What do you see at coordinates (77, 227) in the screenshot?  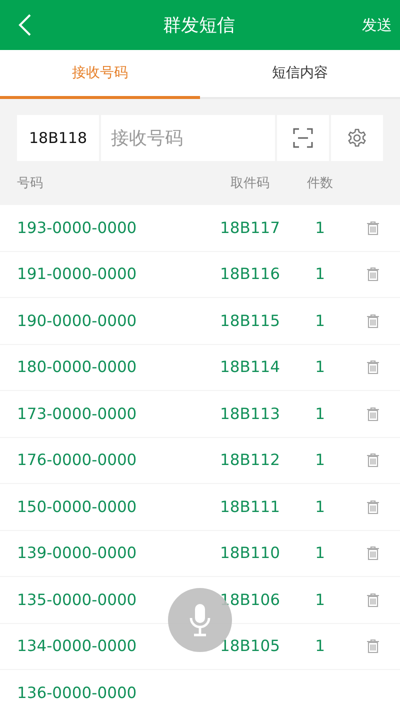 I see `phone-number: 193-0000-0000` at bounding box center [77, 227].